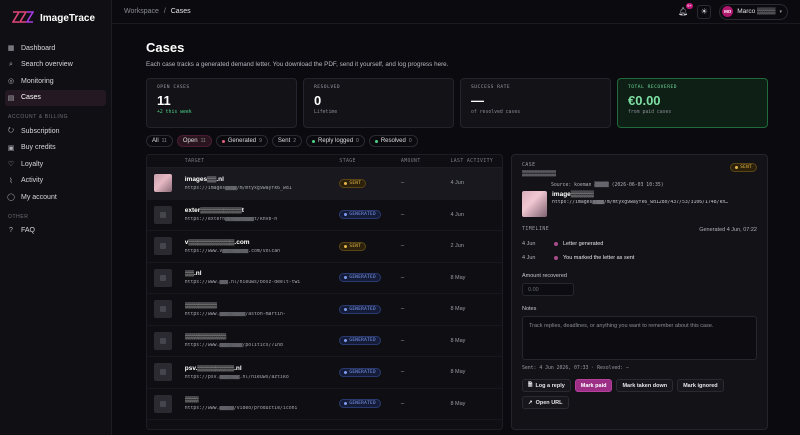  I want to click on sidebar-item-subscription: ⭮ Subscription, so click(55, 131).